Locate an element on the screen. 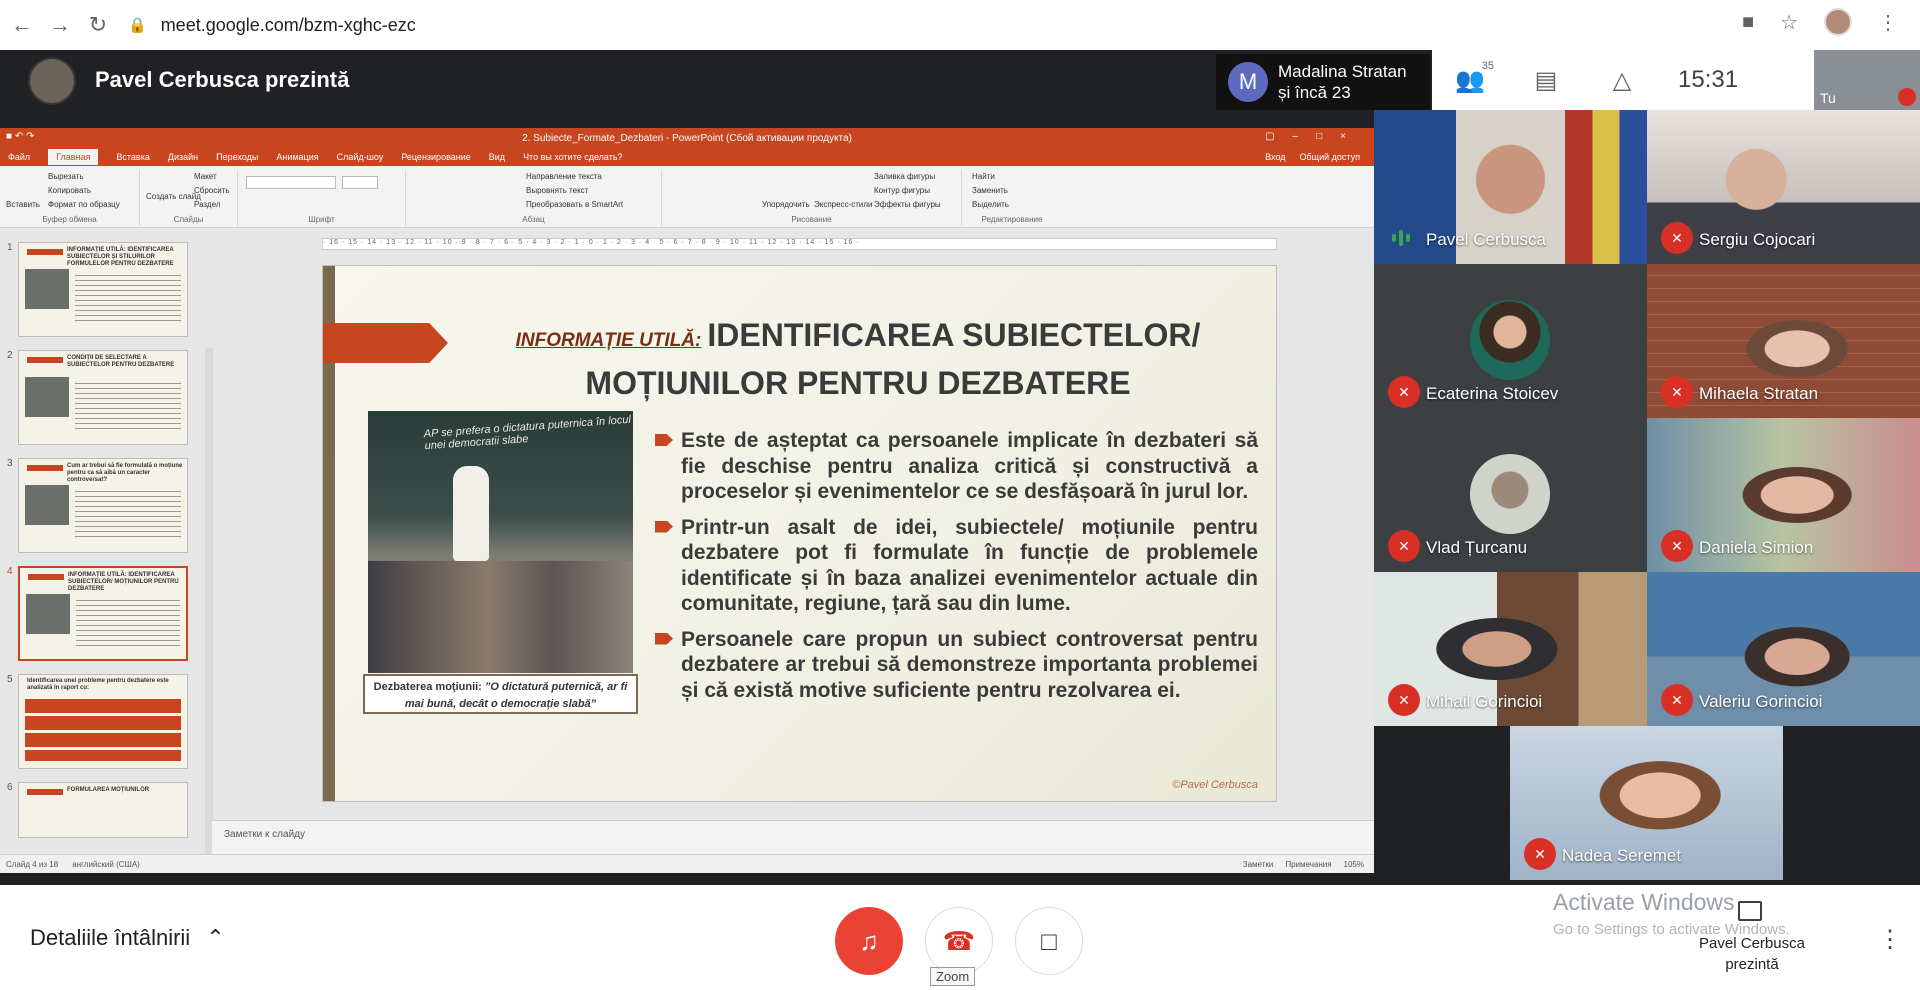 This screenshot has height=990, width=1920. chip-avatar: M is located at coordinates (1248, 82).